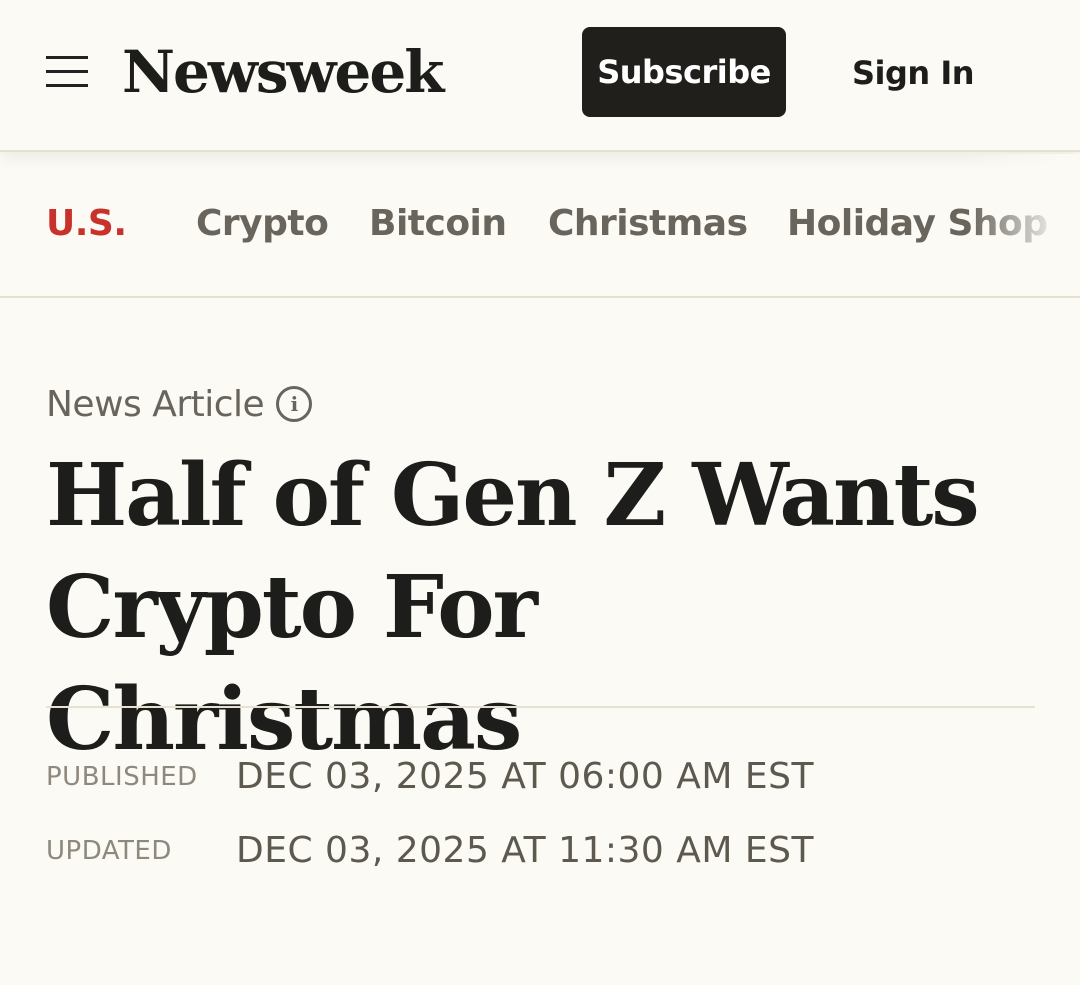 Image resolution: width=1080 pixels, height=985 pixels. What do you see at coordinates (86, 224) in the screenshot?
I see `nav-item-us: U.S.` at bounding box center [86, 224].